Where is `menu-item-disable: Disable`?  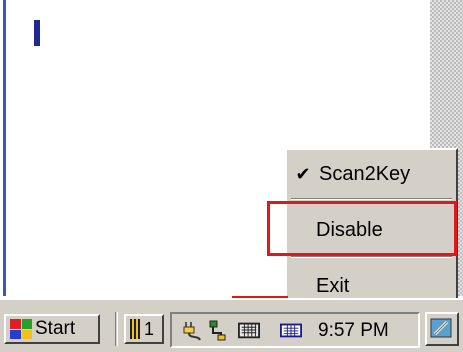 menu-item-disable: Disable is located at coordinates (371, 230).